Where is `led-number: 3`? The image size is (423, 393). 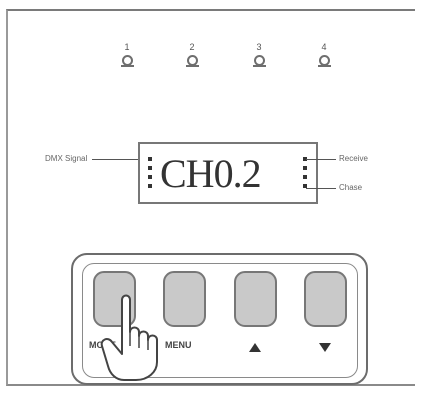
led-number: 3 is located at coordinates (259, 47).